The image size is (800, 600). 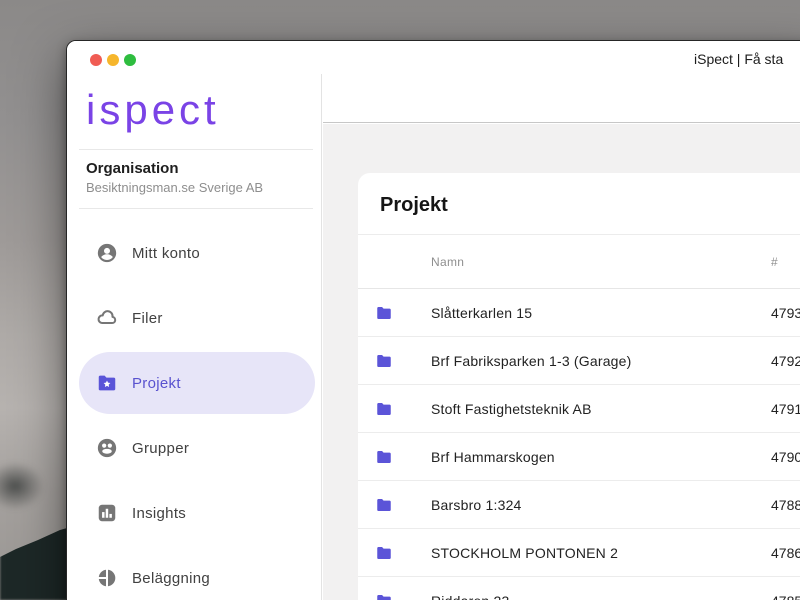 What do you see at coordinates (107, 383) in the screenshot?
I see `folder-star-icon` at bounding box center [107, 383].